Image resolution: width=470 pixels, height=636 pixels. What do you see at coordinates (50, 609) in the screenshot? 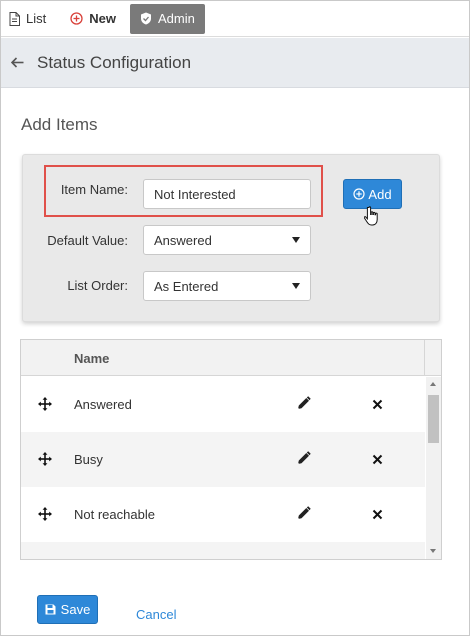
I see `save-icon` at bounding box center [50, 609].